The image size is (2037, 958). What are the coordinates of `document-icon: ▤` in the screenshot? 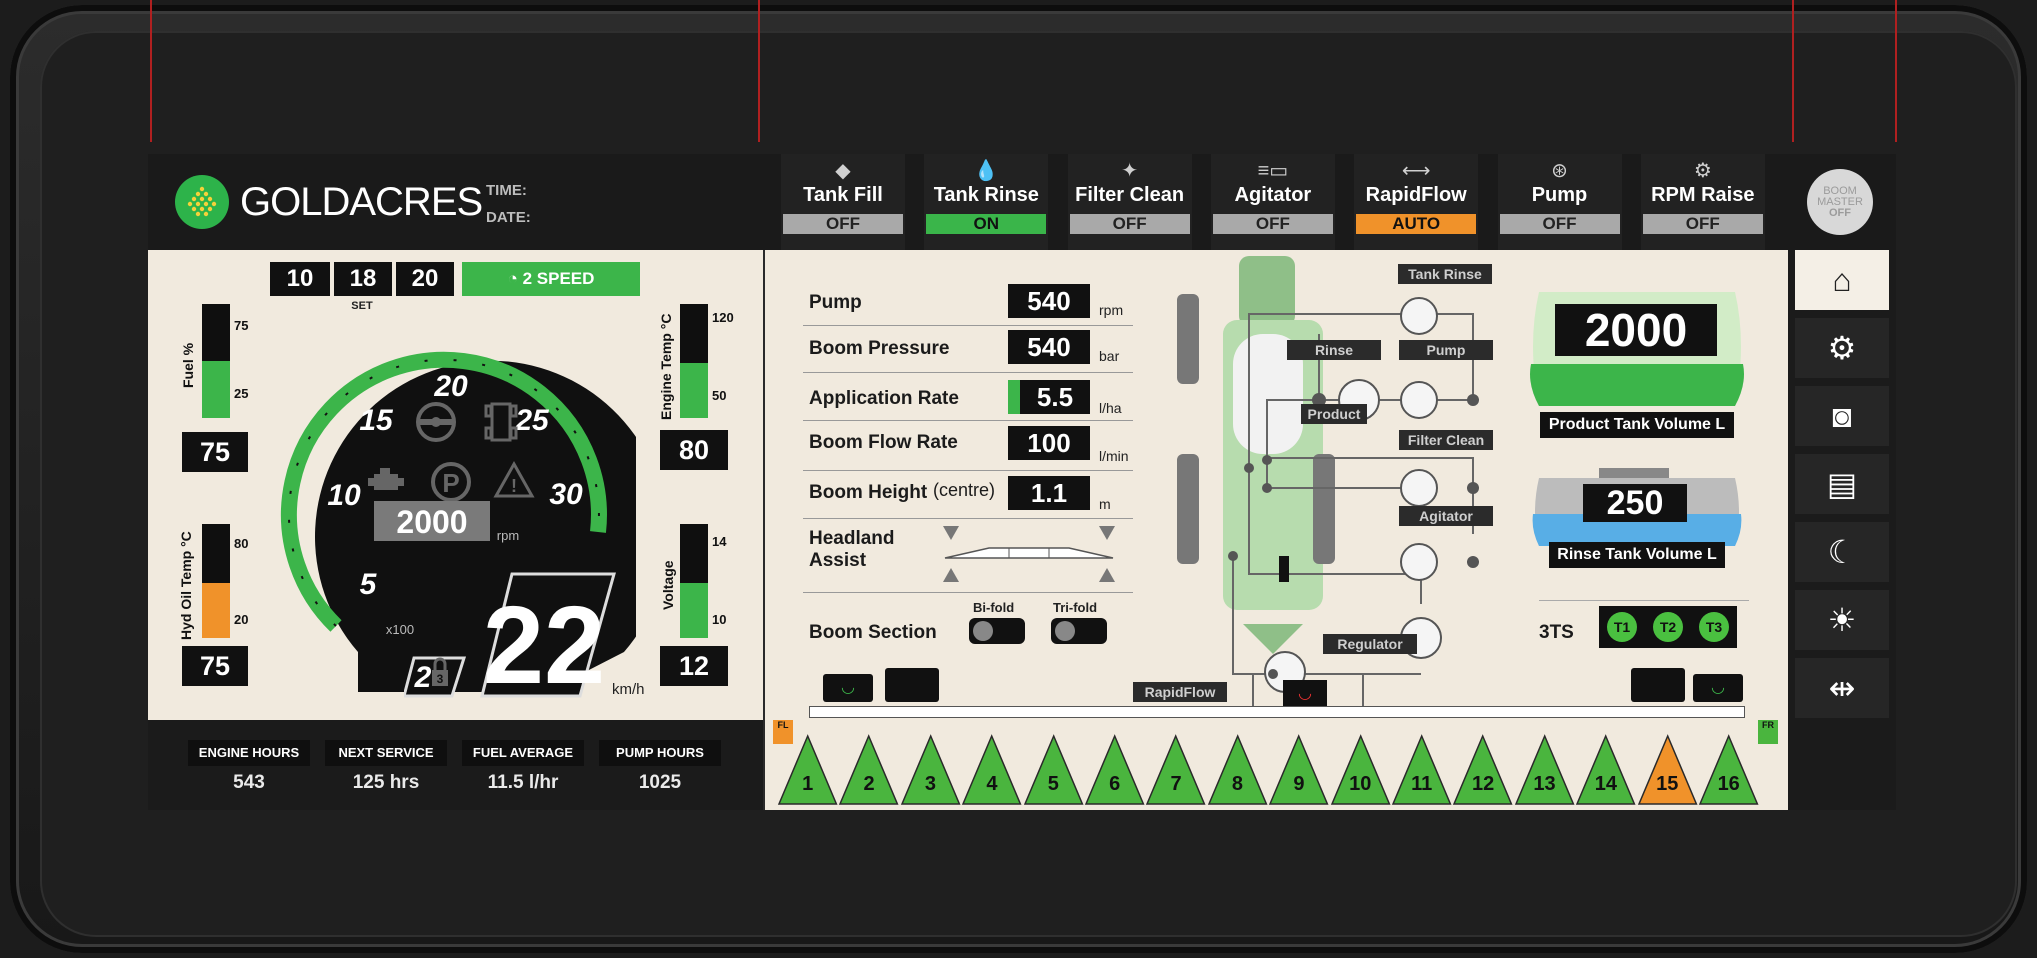 It's located at (1842, 484).